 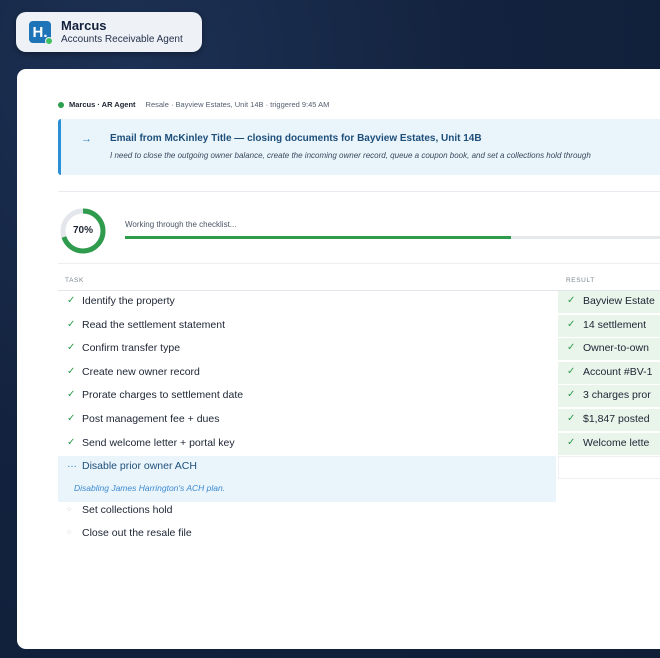 I want to click on progress-ring: 70%, so click(x=83, y=231).